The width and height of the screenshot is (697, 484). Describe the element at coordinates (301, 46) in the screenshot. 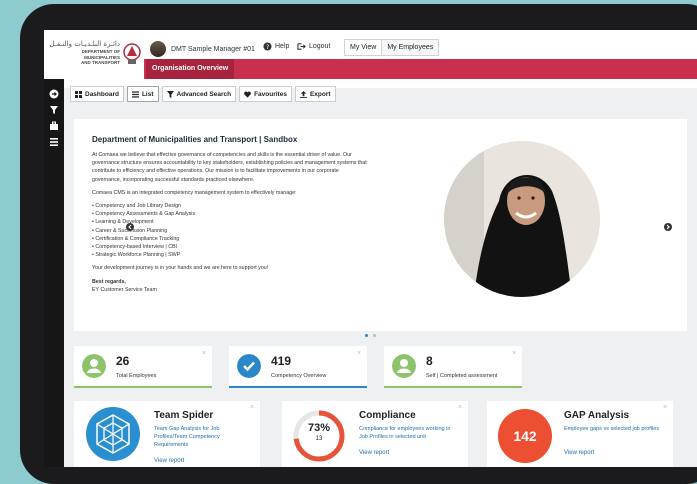

I see `logout-icon` at that location.